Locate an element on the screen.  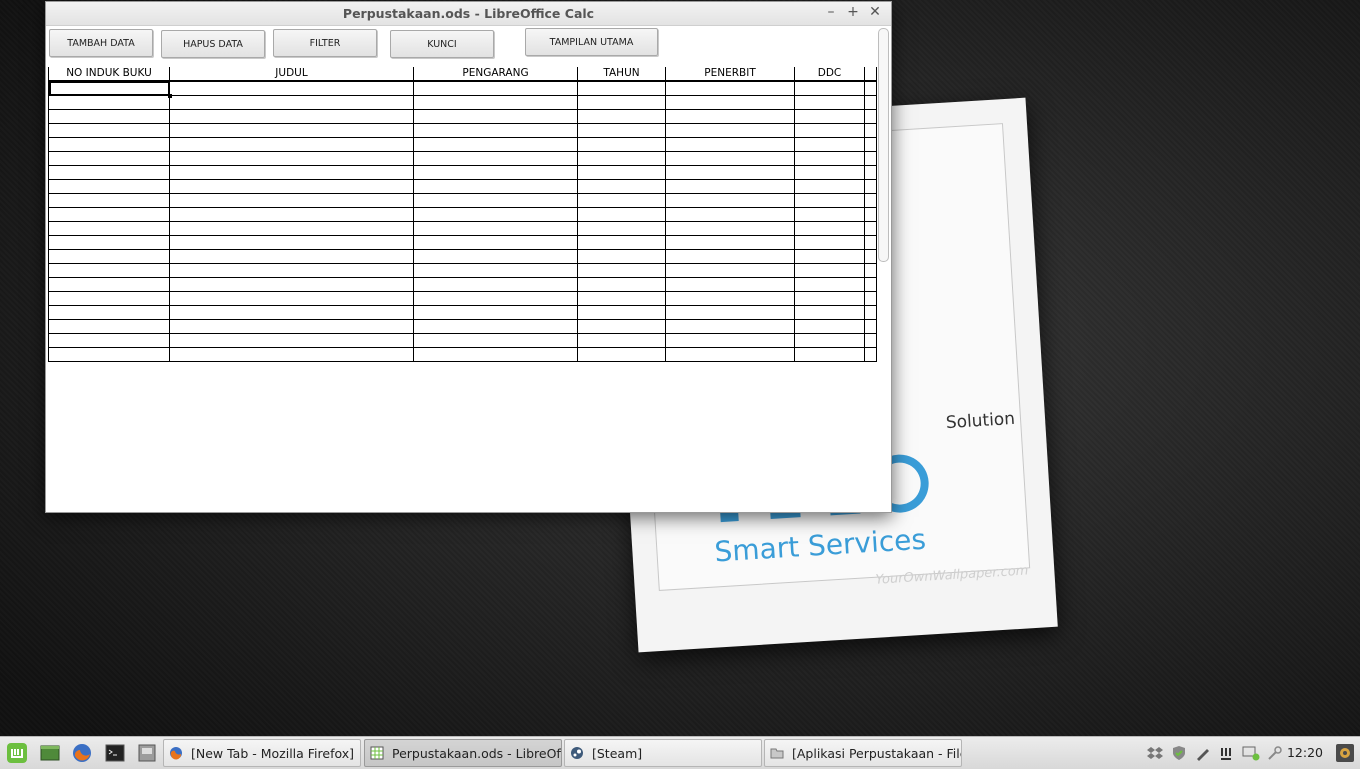
header-extra is located at coordinates (870, 74).